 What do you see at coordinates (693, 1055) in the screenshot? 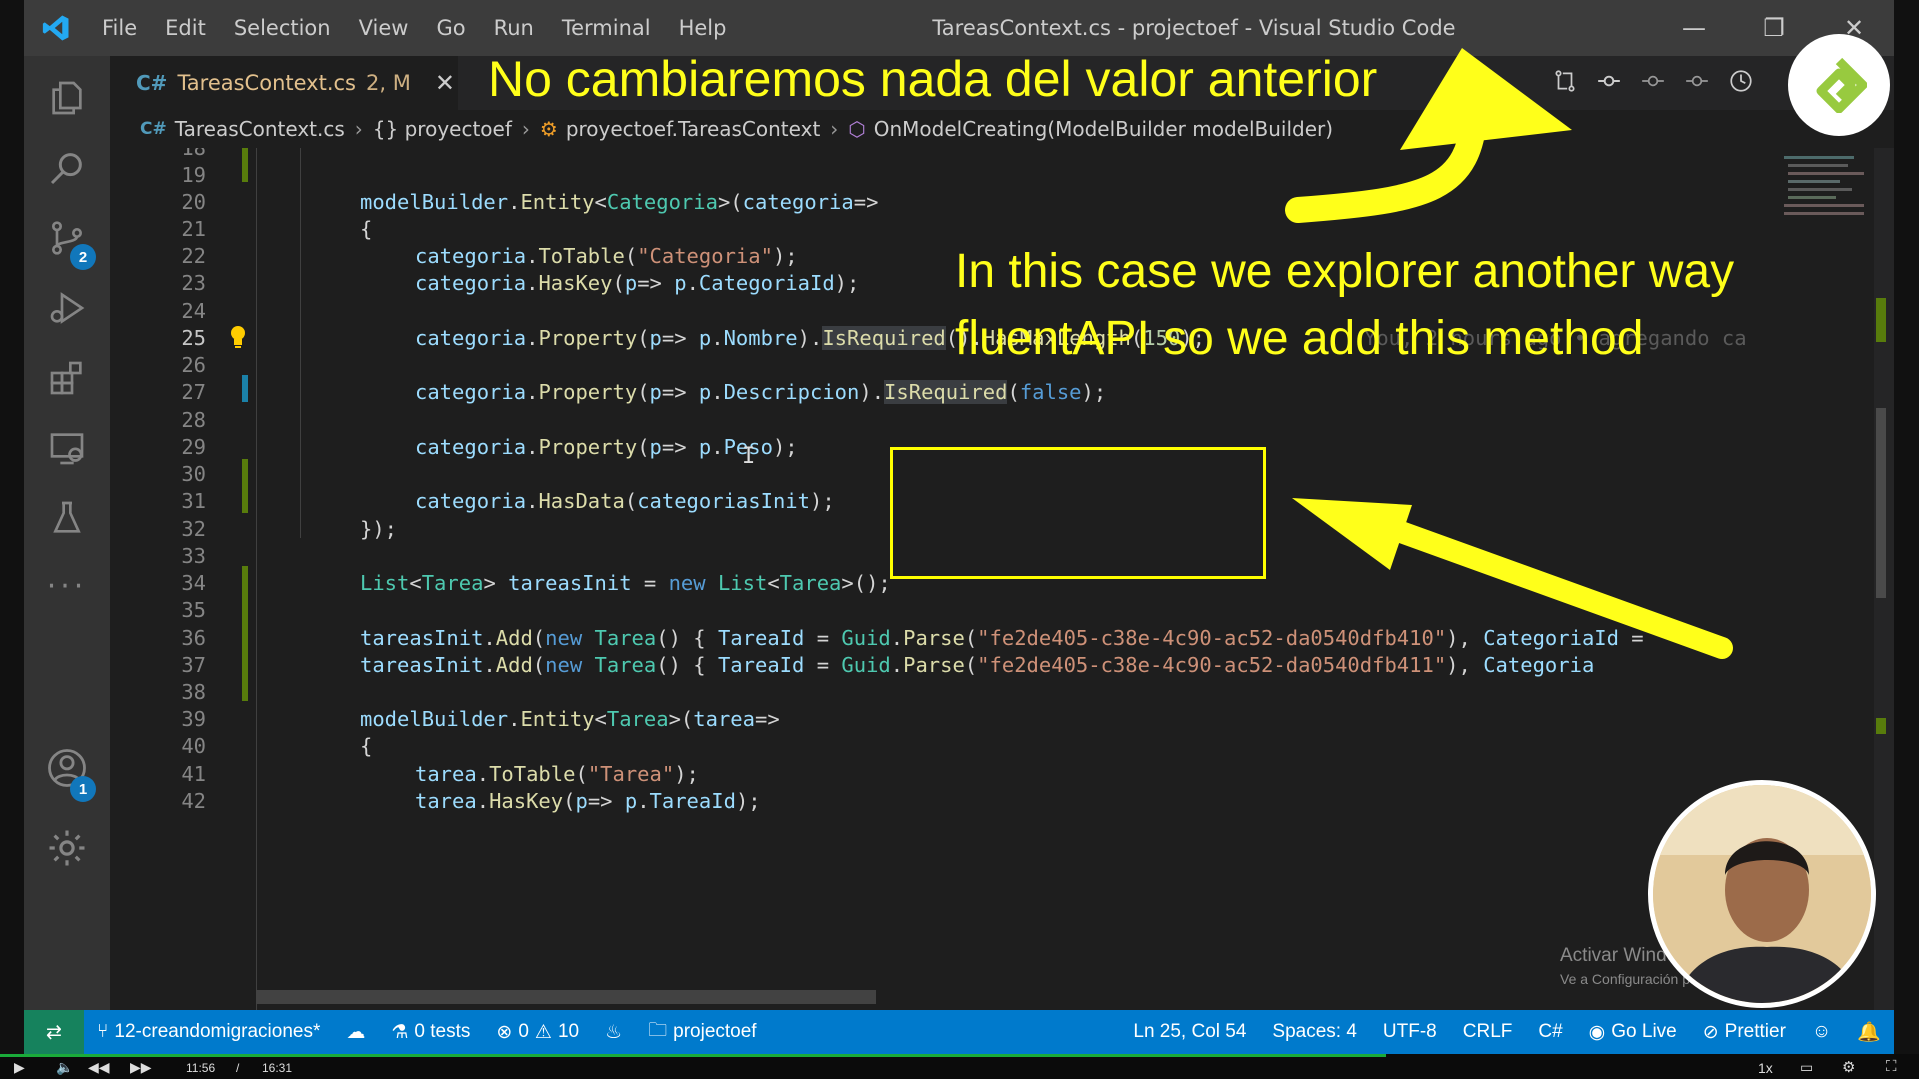
I see `video-progress` at bounding box center [693, 1055].